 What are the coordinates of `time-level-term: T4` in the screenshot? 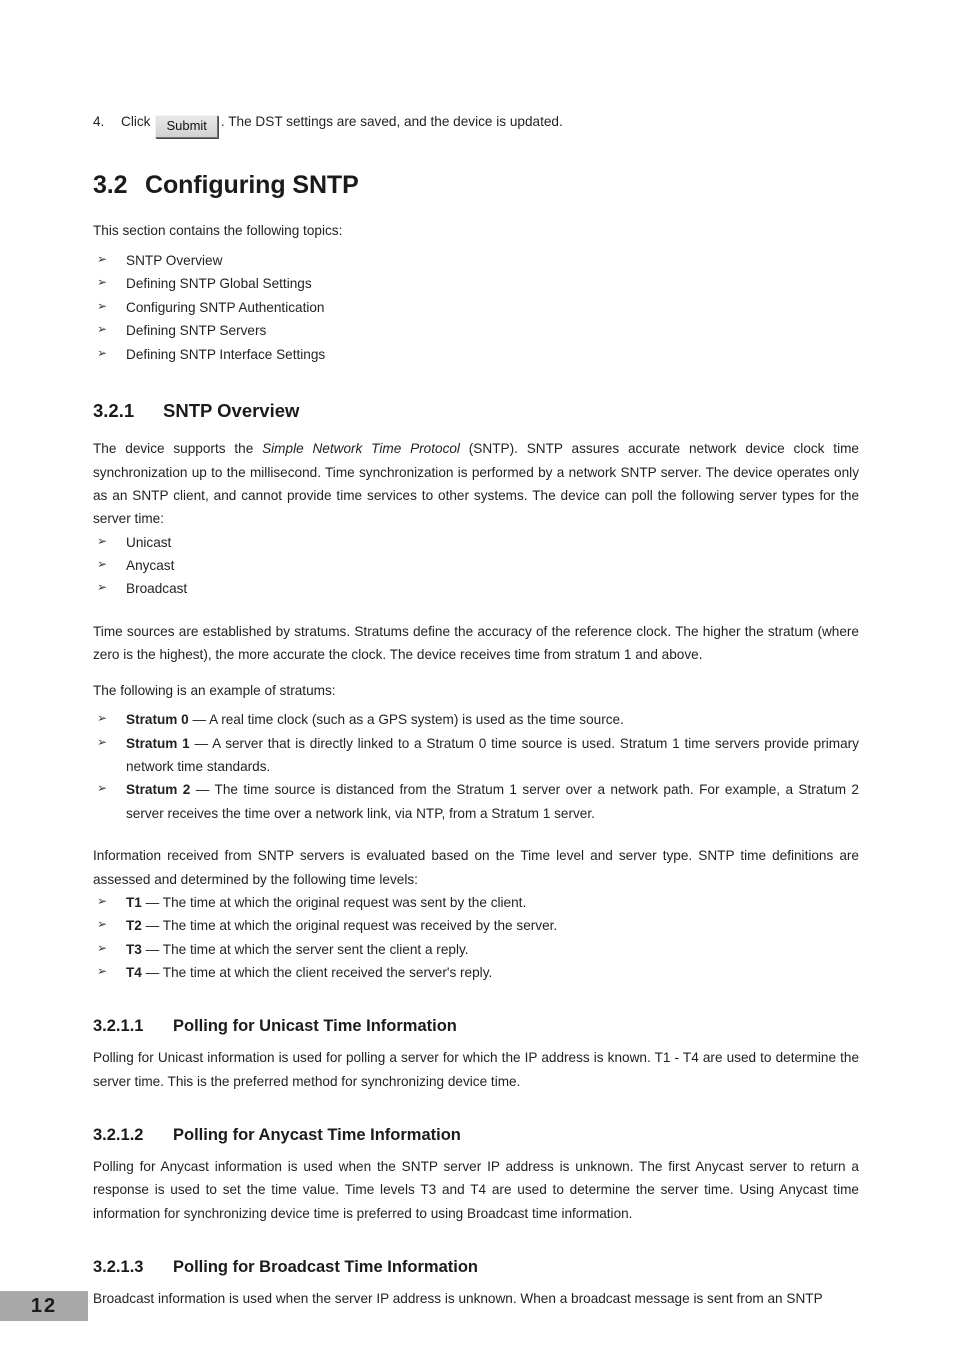 It's located at (134, 973).